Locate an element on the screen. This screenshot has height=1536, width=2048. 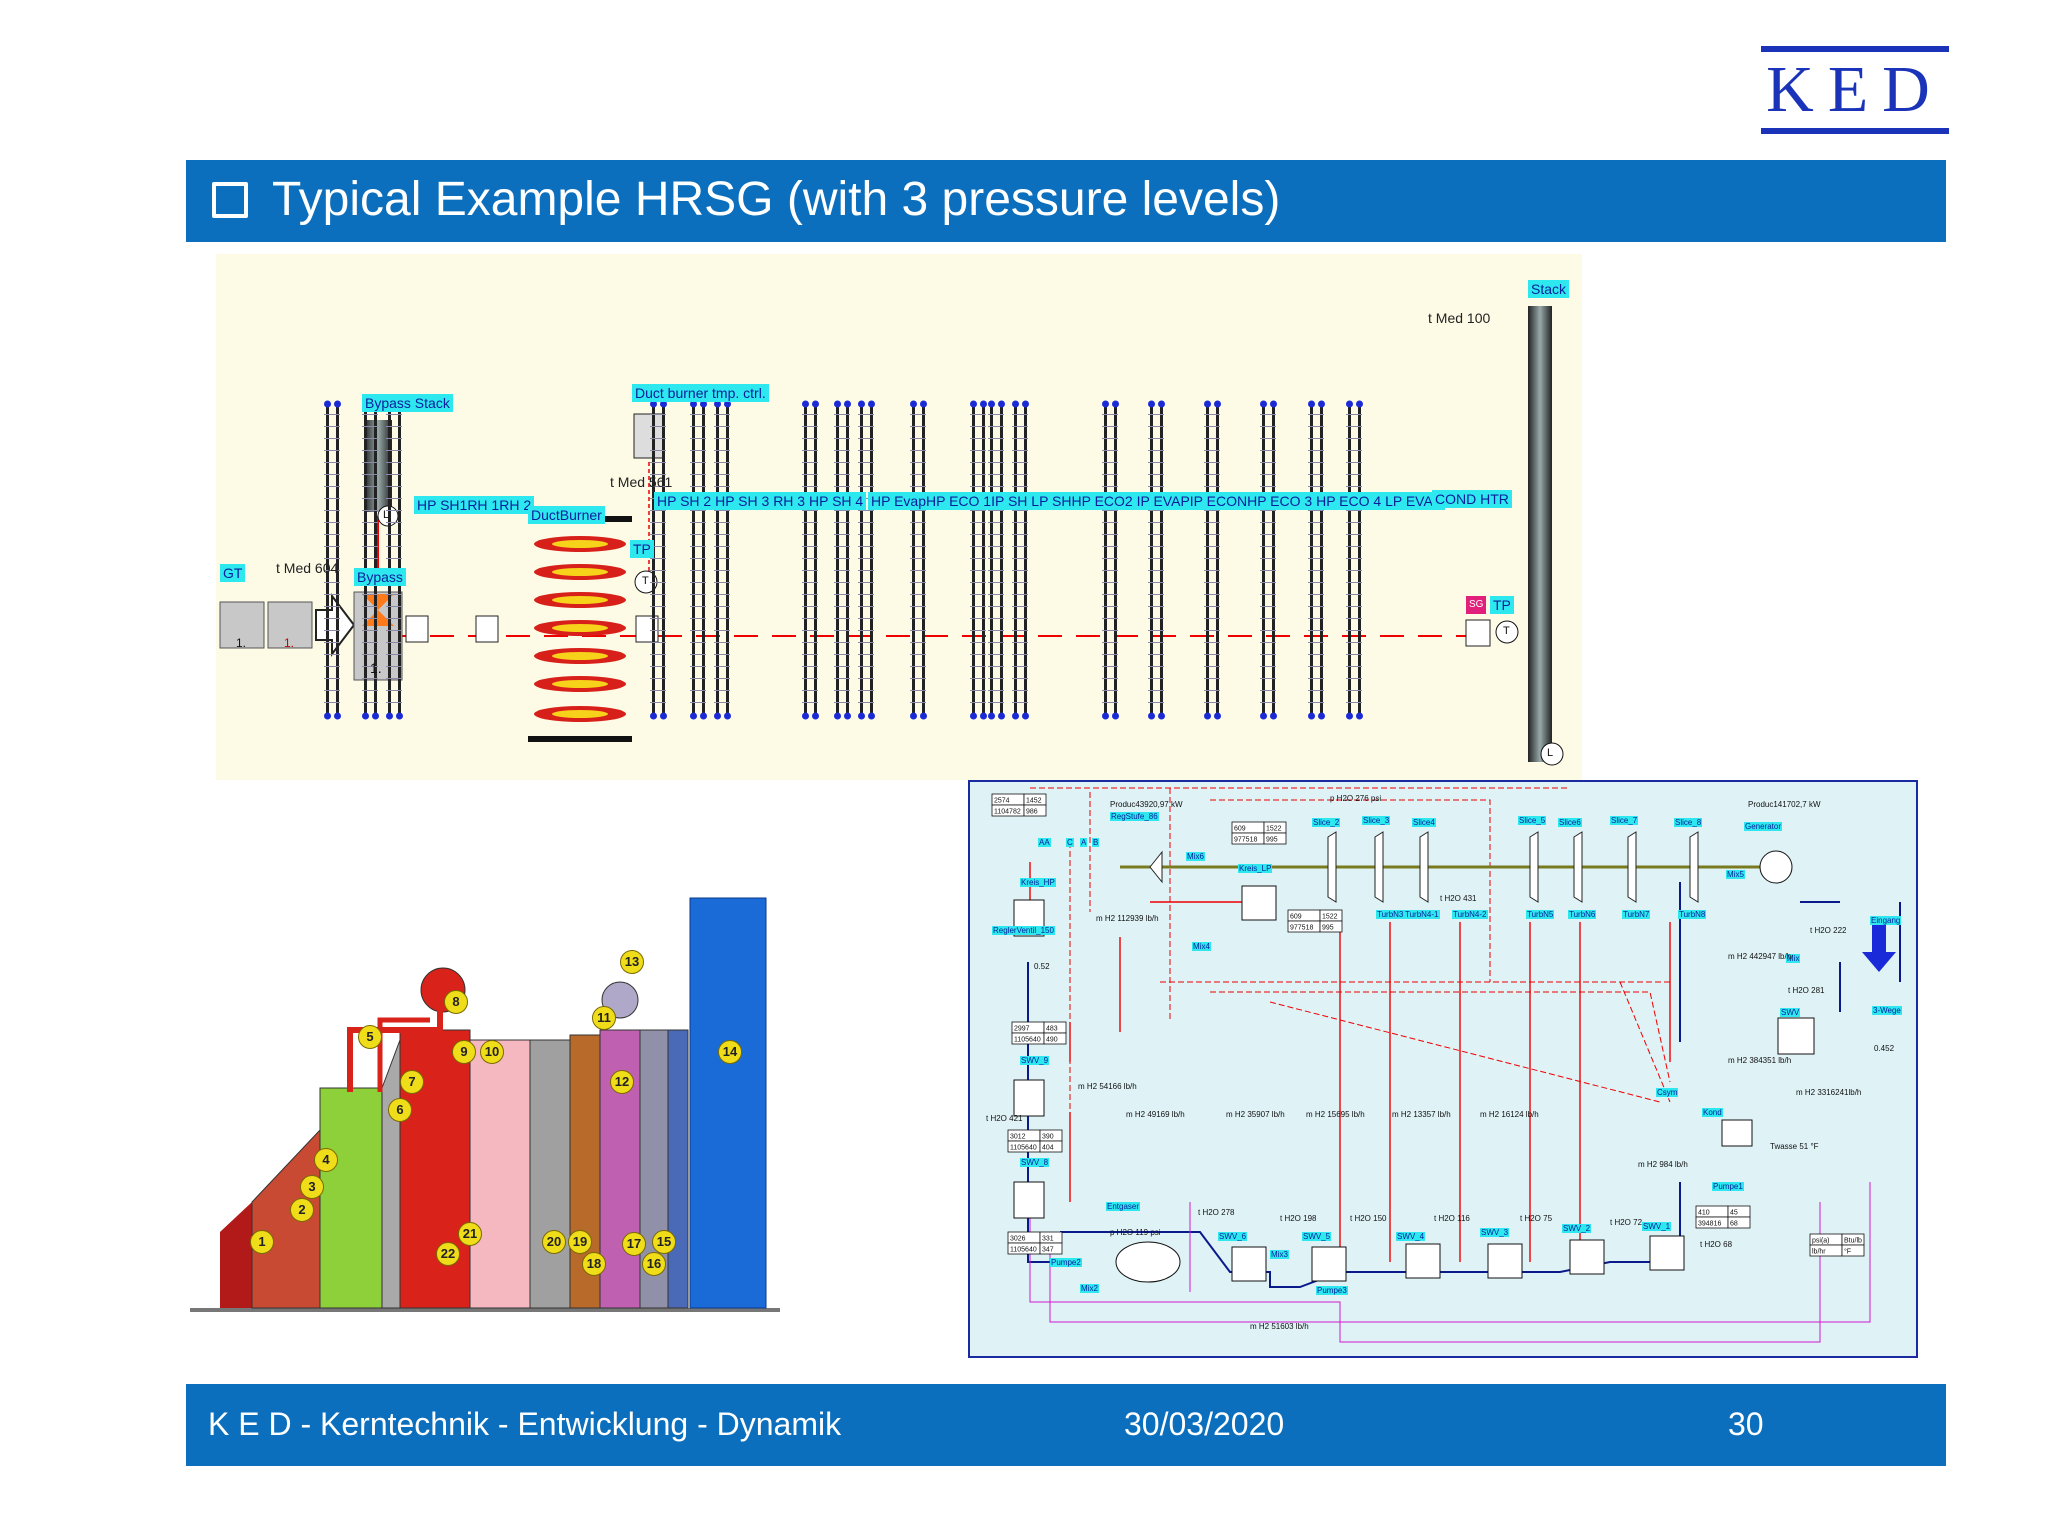
temperature-label: t H2O 222 is located at coordinates (1828, 930).